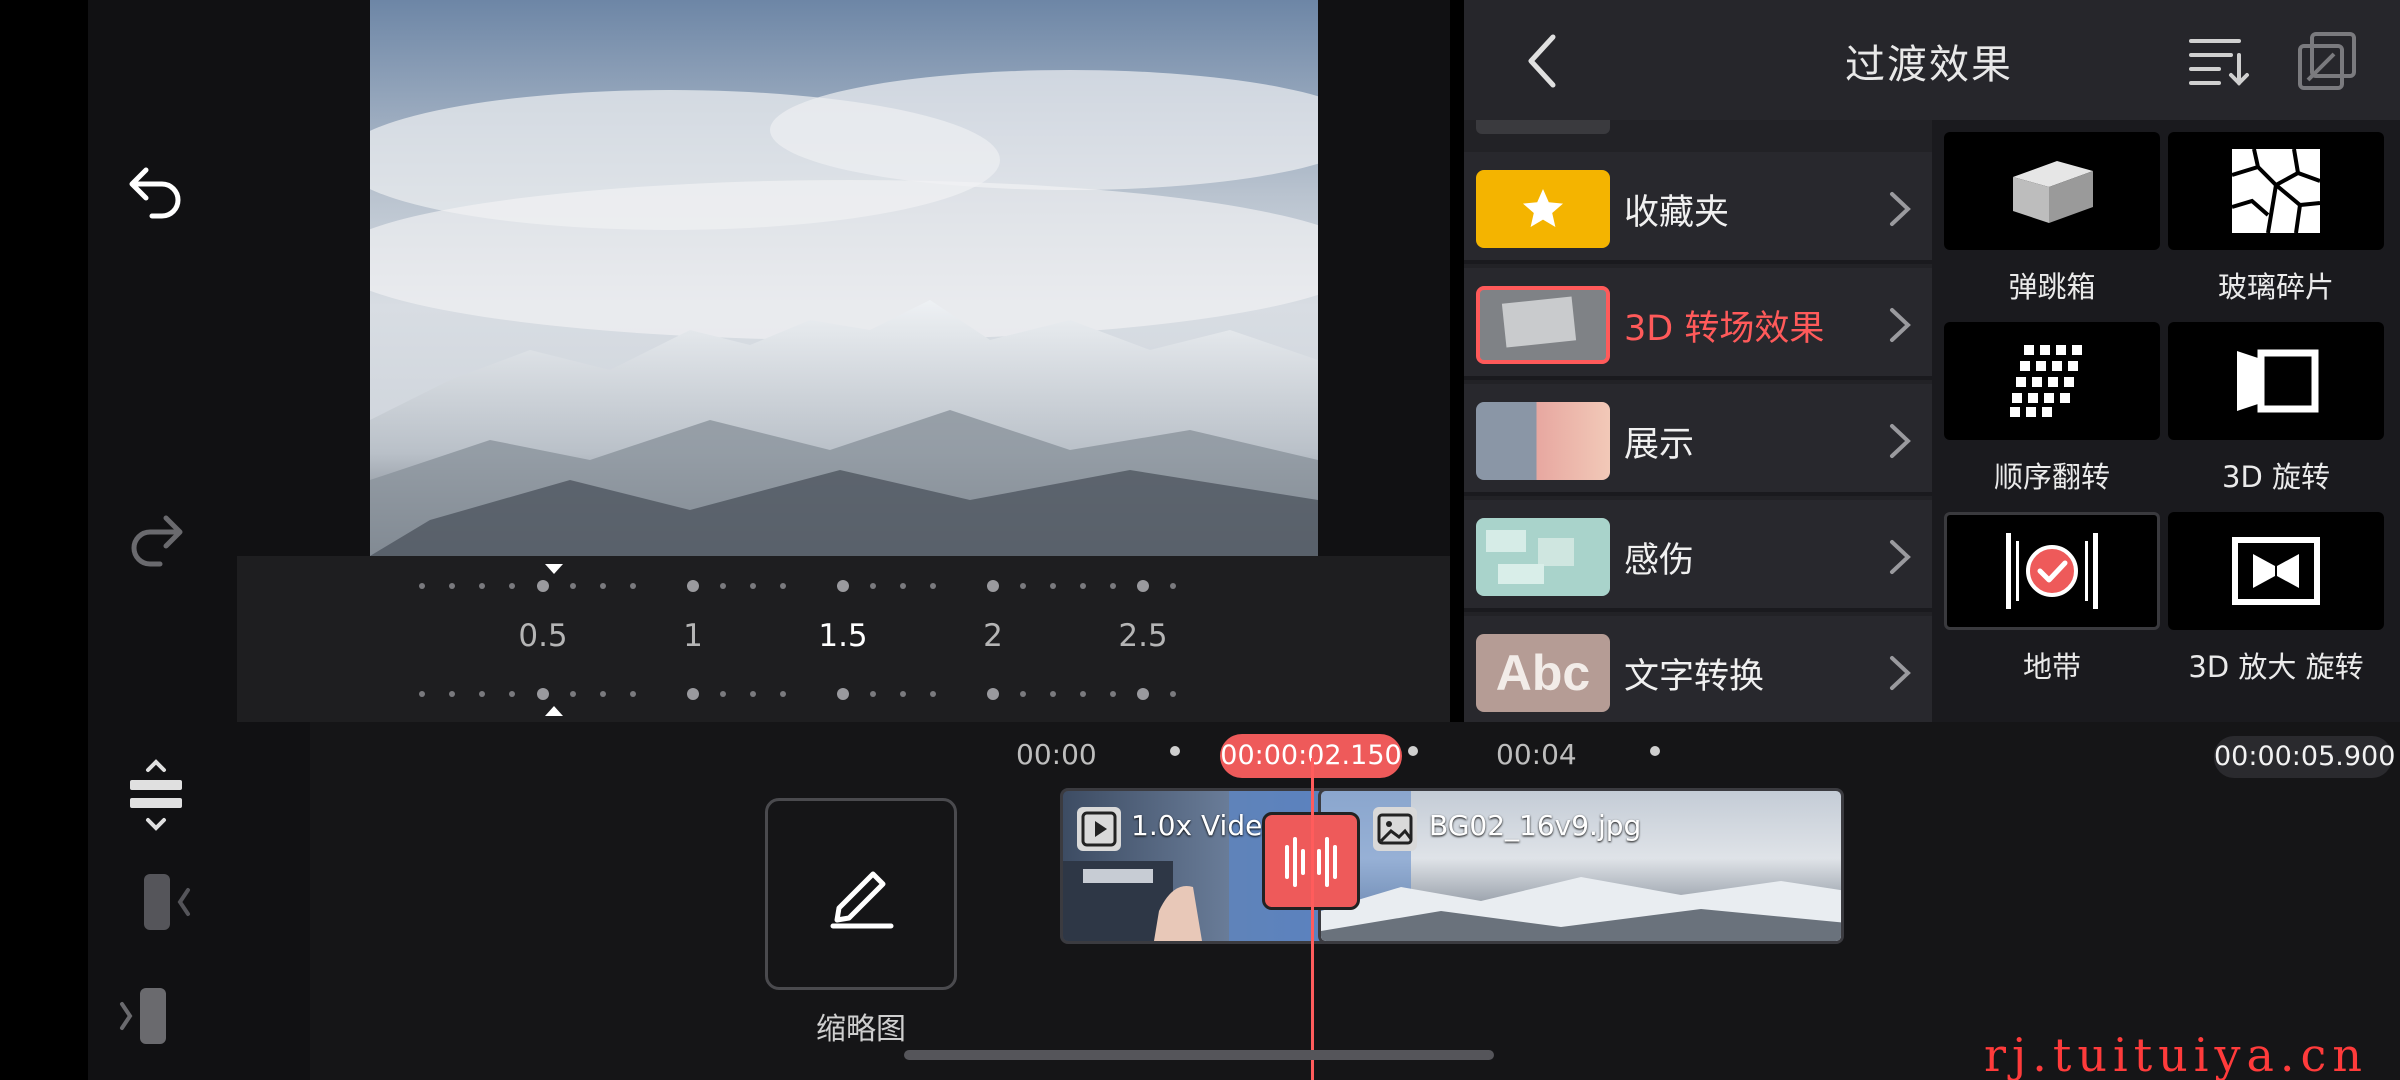 Image resolution: width=2400 pixels, height=1080 pixels. I want to click on text-transition-thumb: Abc, so click(1543, 673).